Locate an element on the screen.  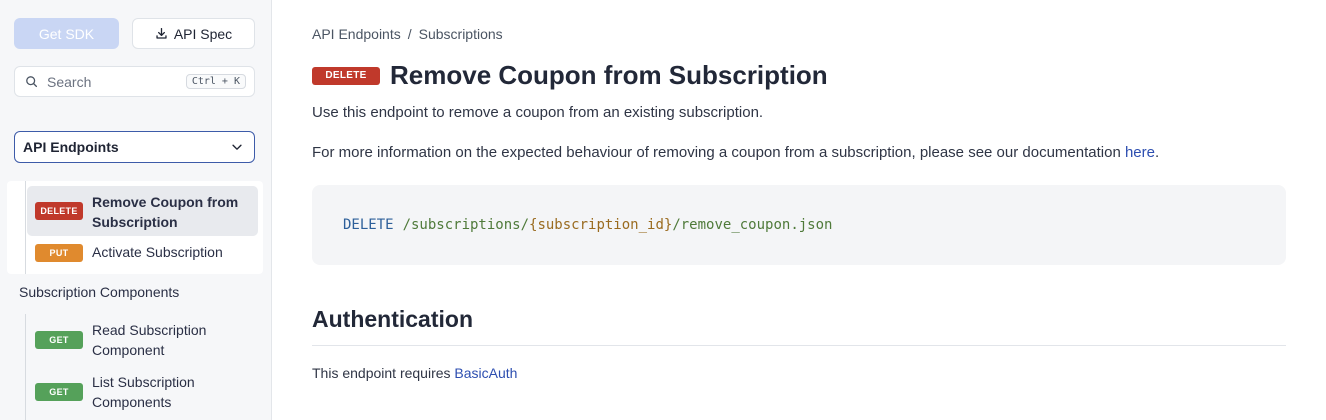
get-sdk-button: Get SDK is located at coordinates (66, 33).